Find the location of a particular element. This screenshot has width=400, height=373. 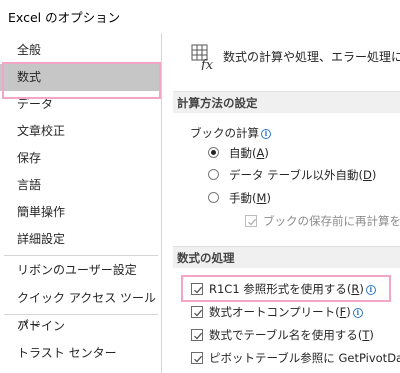

recalc-before-save-label: ブックの保存前に再計算を行 is located at coordinates (331, 221).